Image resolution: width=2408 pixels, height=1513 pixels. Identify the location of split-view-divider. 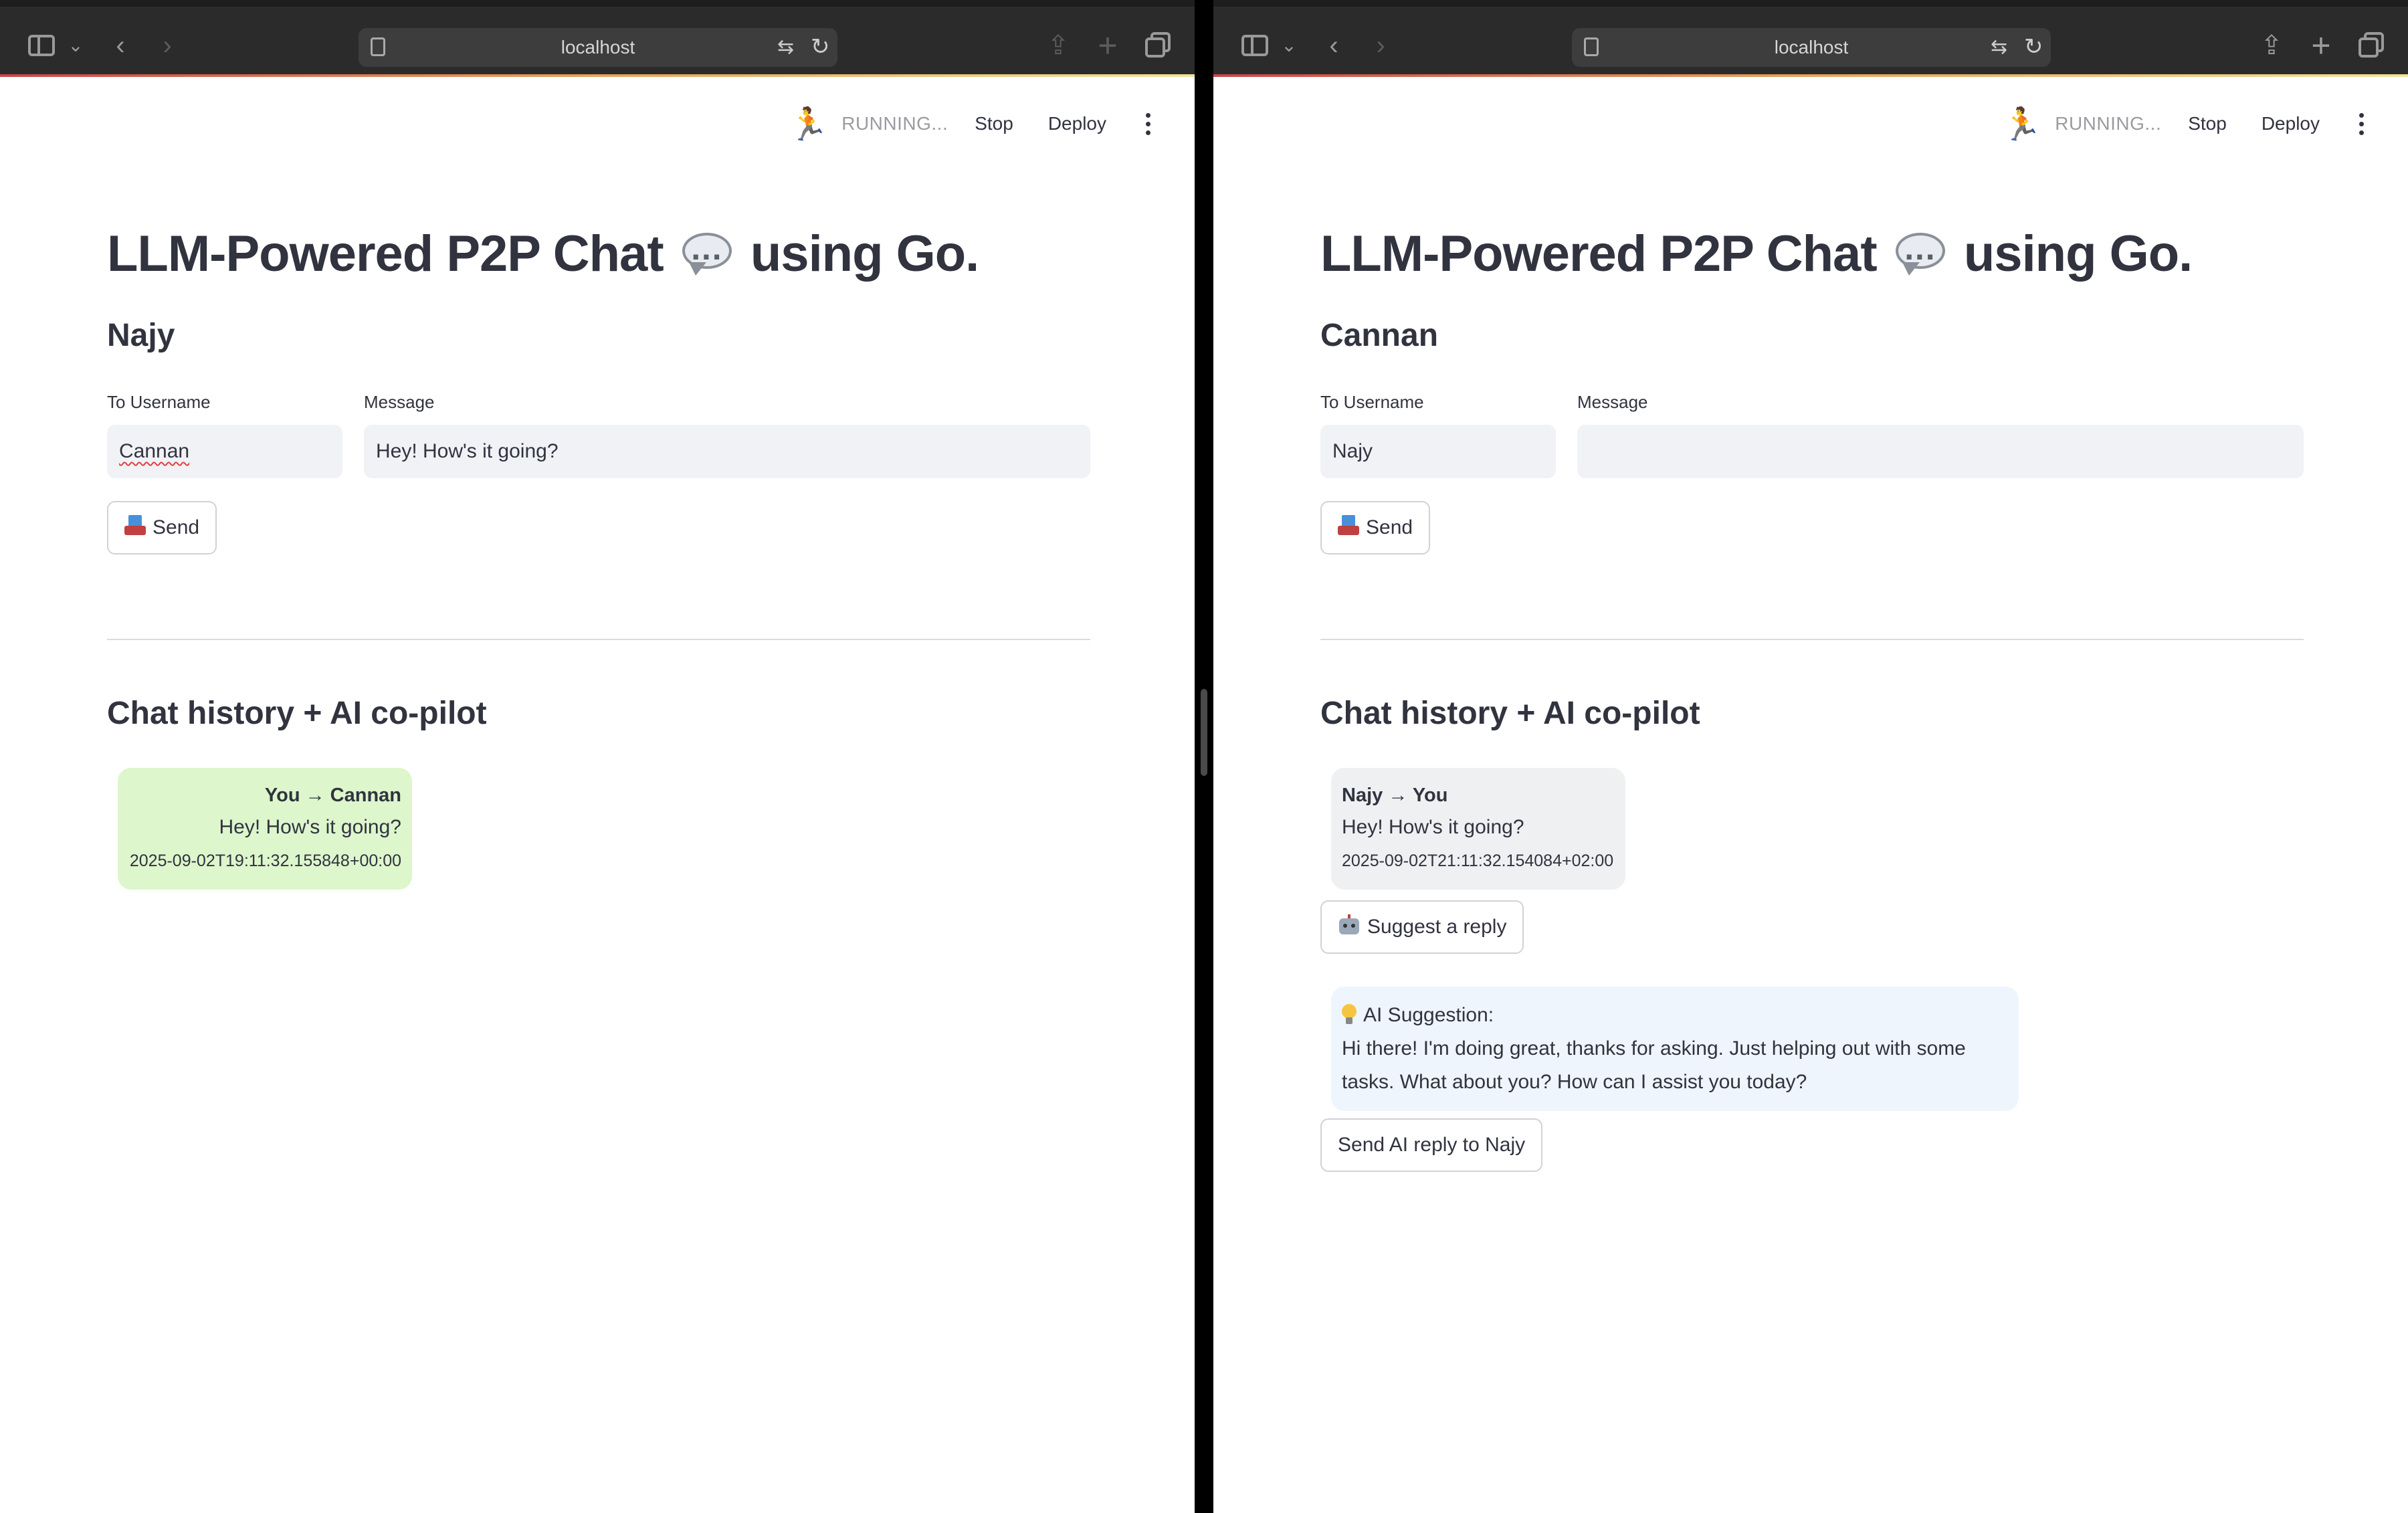
(1204, 732).